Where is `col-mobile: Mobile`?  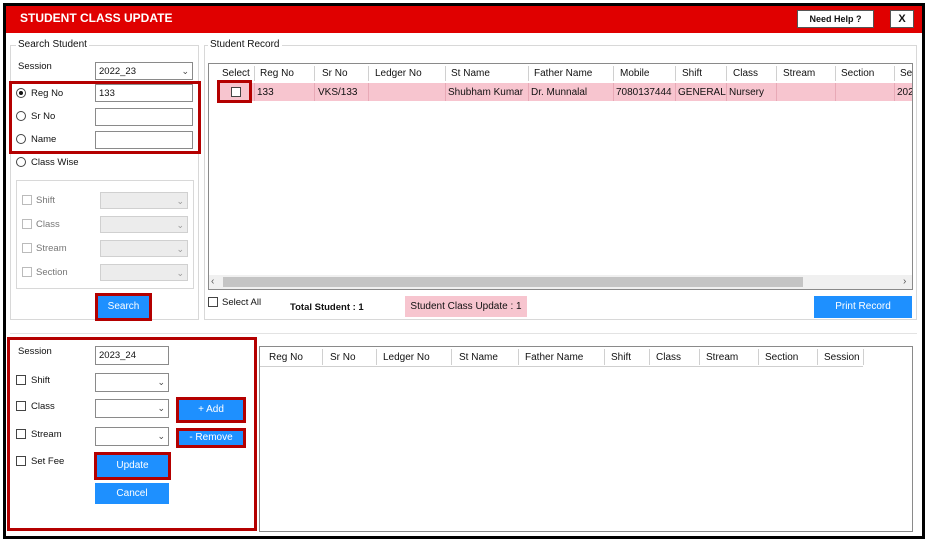 col-mobile: Mobile is located at coordinates (635, 73).